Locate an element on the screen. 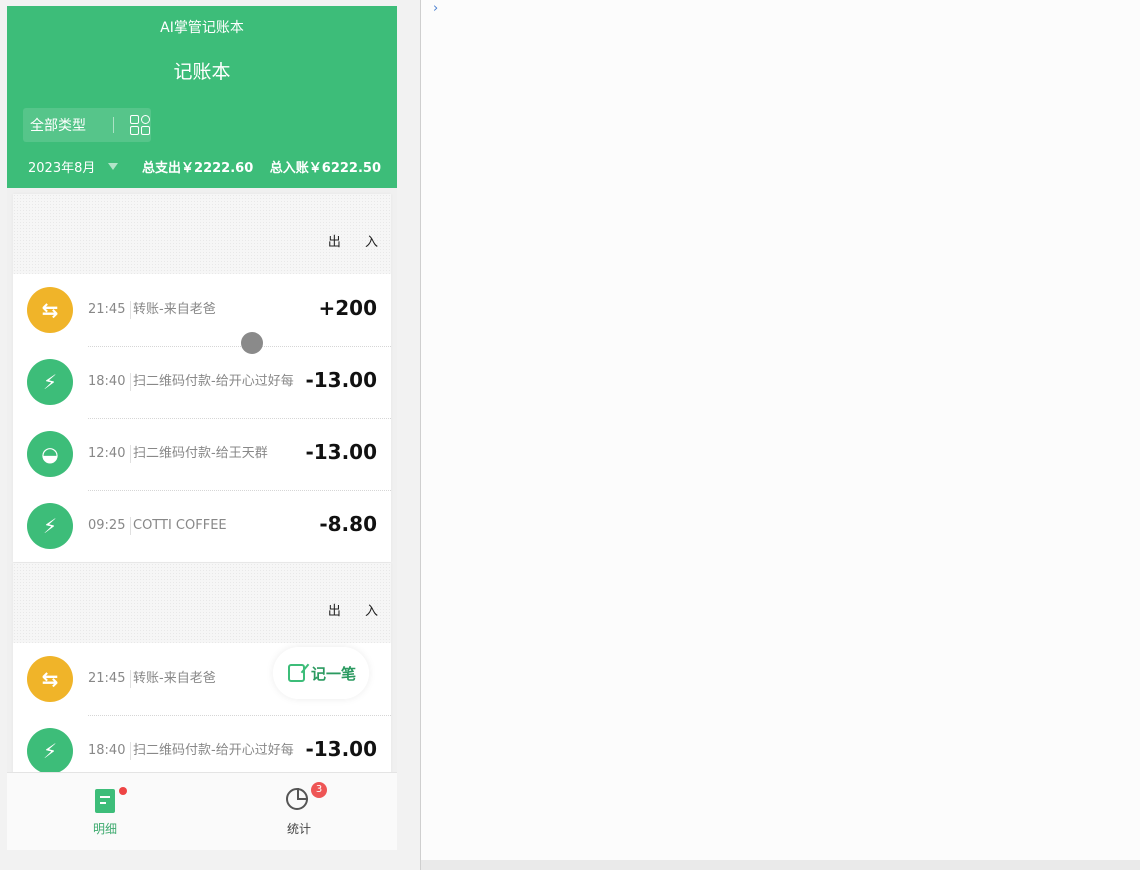 This screenshot has width=1140, height=870. totals: 总支出￥2222.60 总入账￥6222.50 is located at coordinates (261, 166).